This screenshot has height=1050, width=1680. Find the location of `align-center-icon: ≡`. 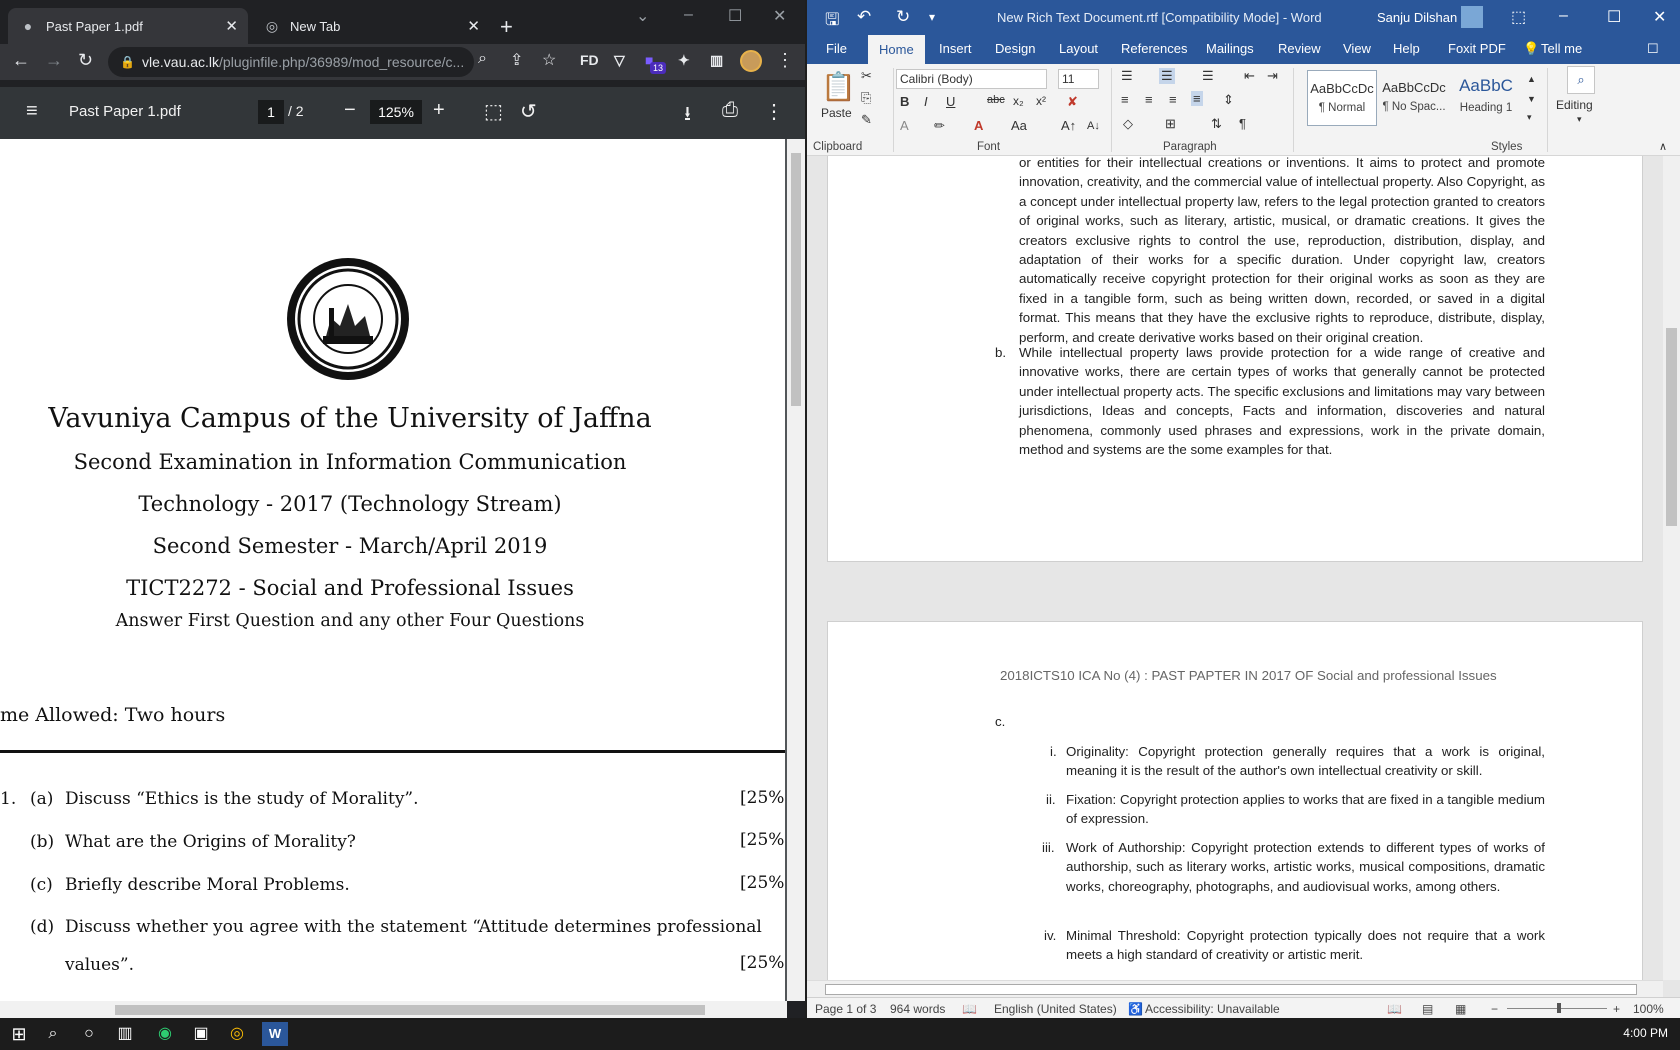

align-center-icon: ≡ is located at coordinates (1149, 99).